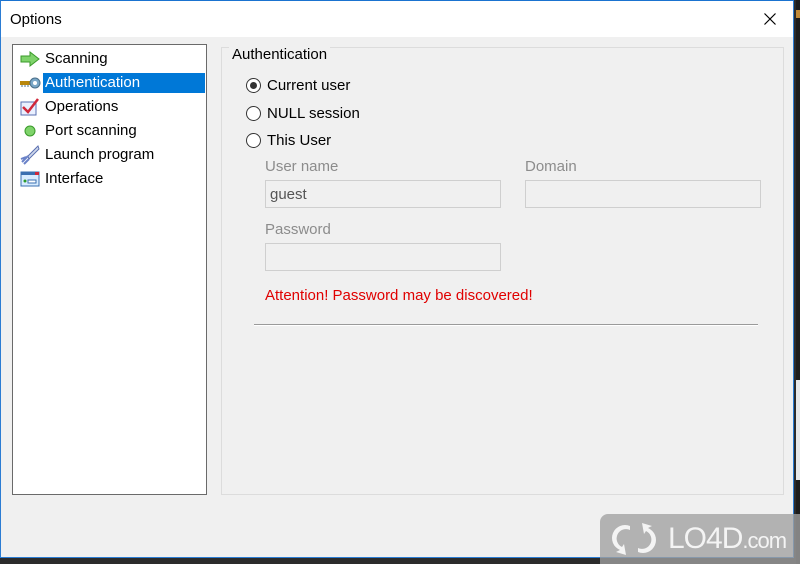 The height and width of the screenshot is (564, 800). What do you see at coordinates (91, 130) in the screenshot?
I see `nav-item-label: Port scanning` at bounding box center [91, 130].